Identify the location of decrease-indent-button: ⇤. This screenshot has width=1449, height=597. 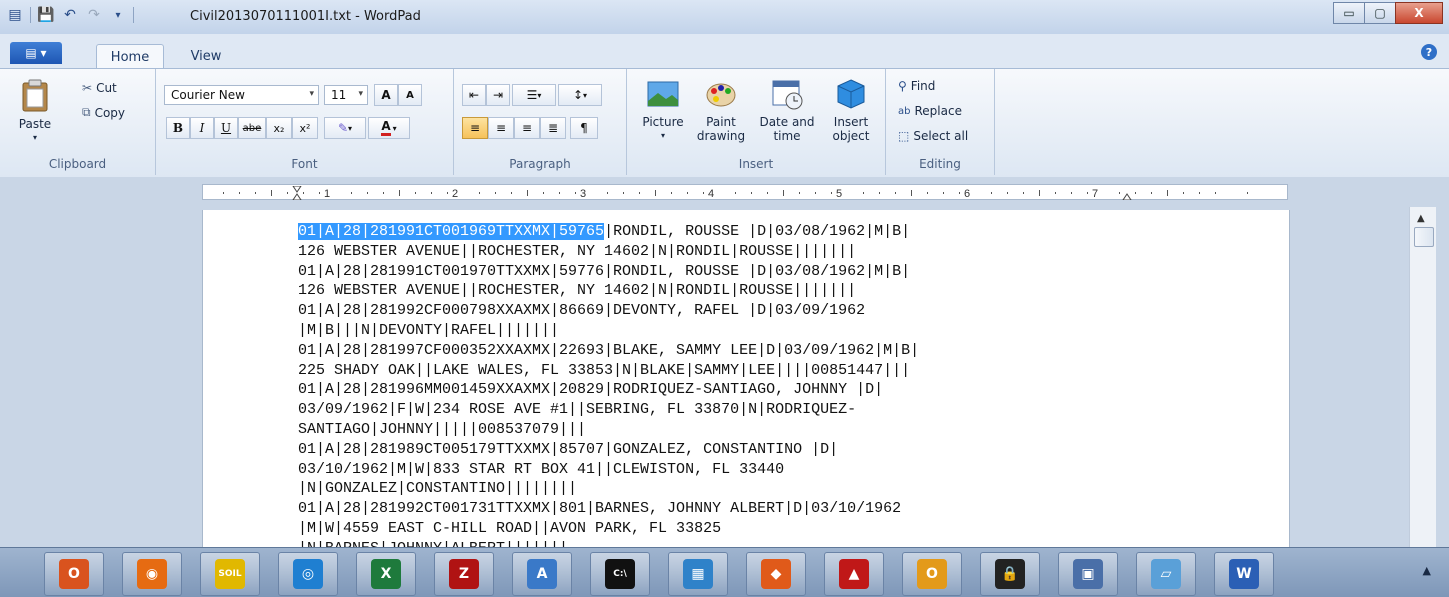
(474, 95).